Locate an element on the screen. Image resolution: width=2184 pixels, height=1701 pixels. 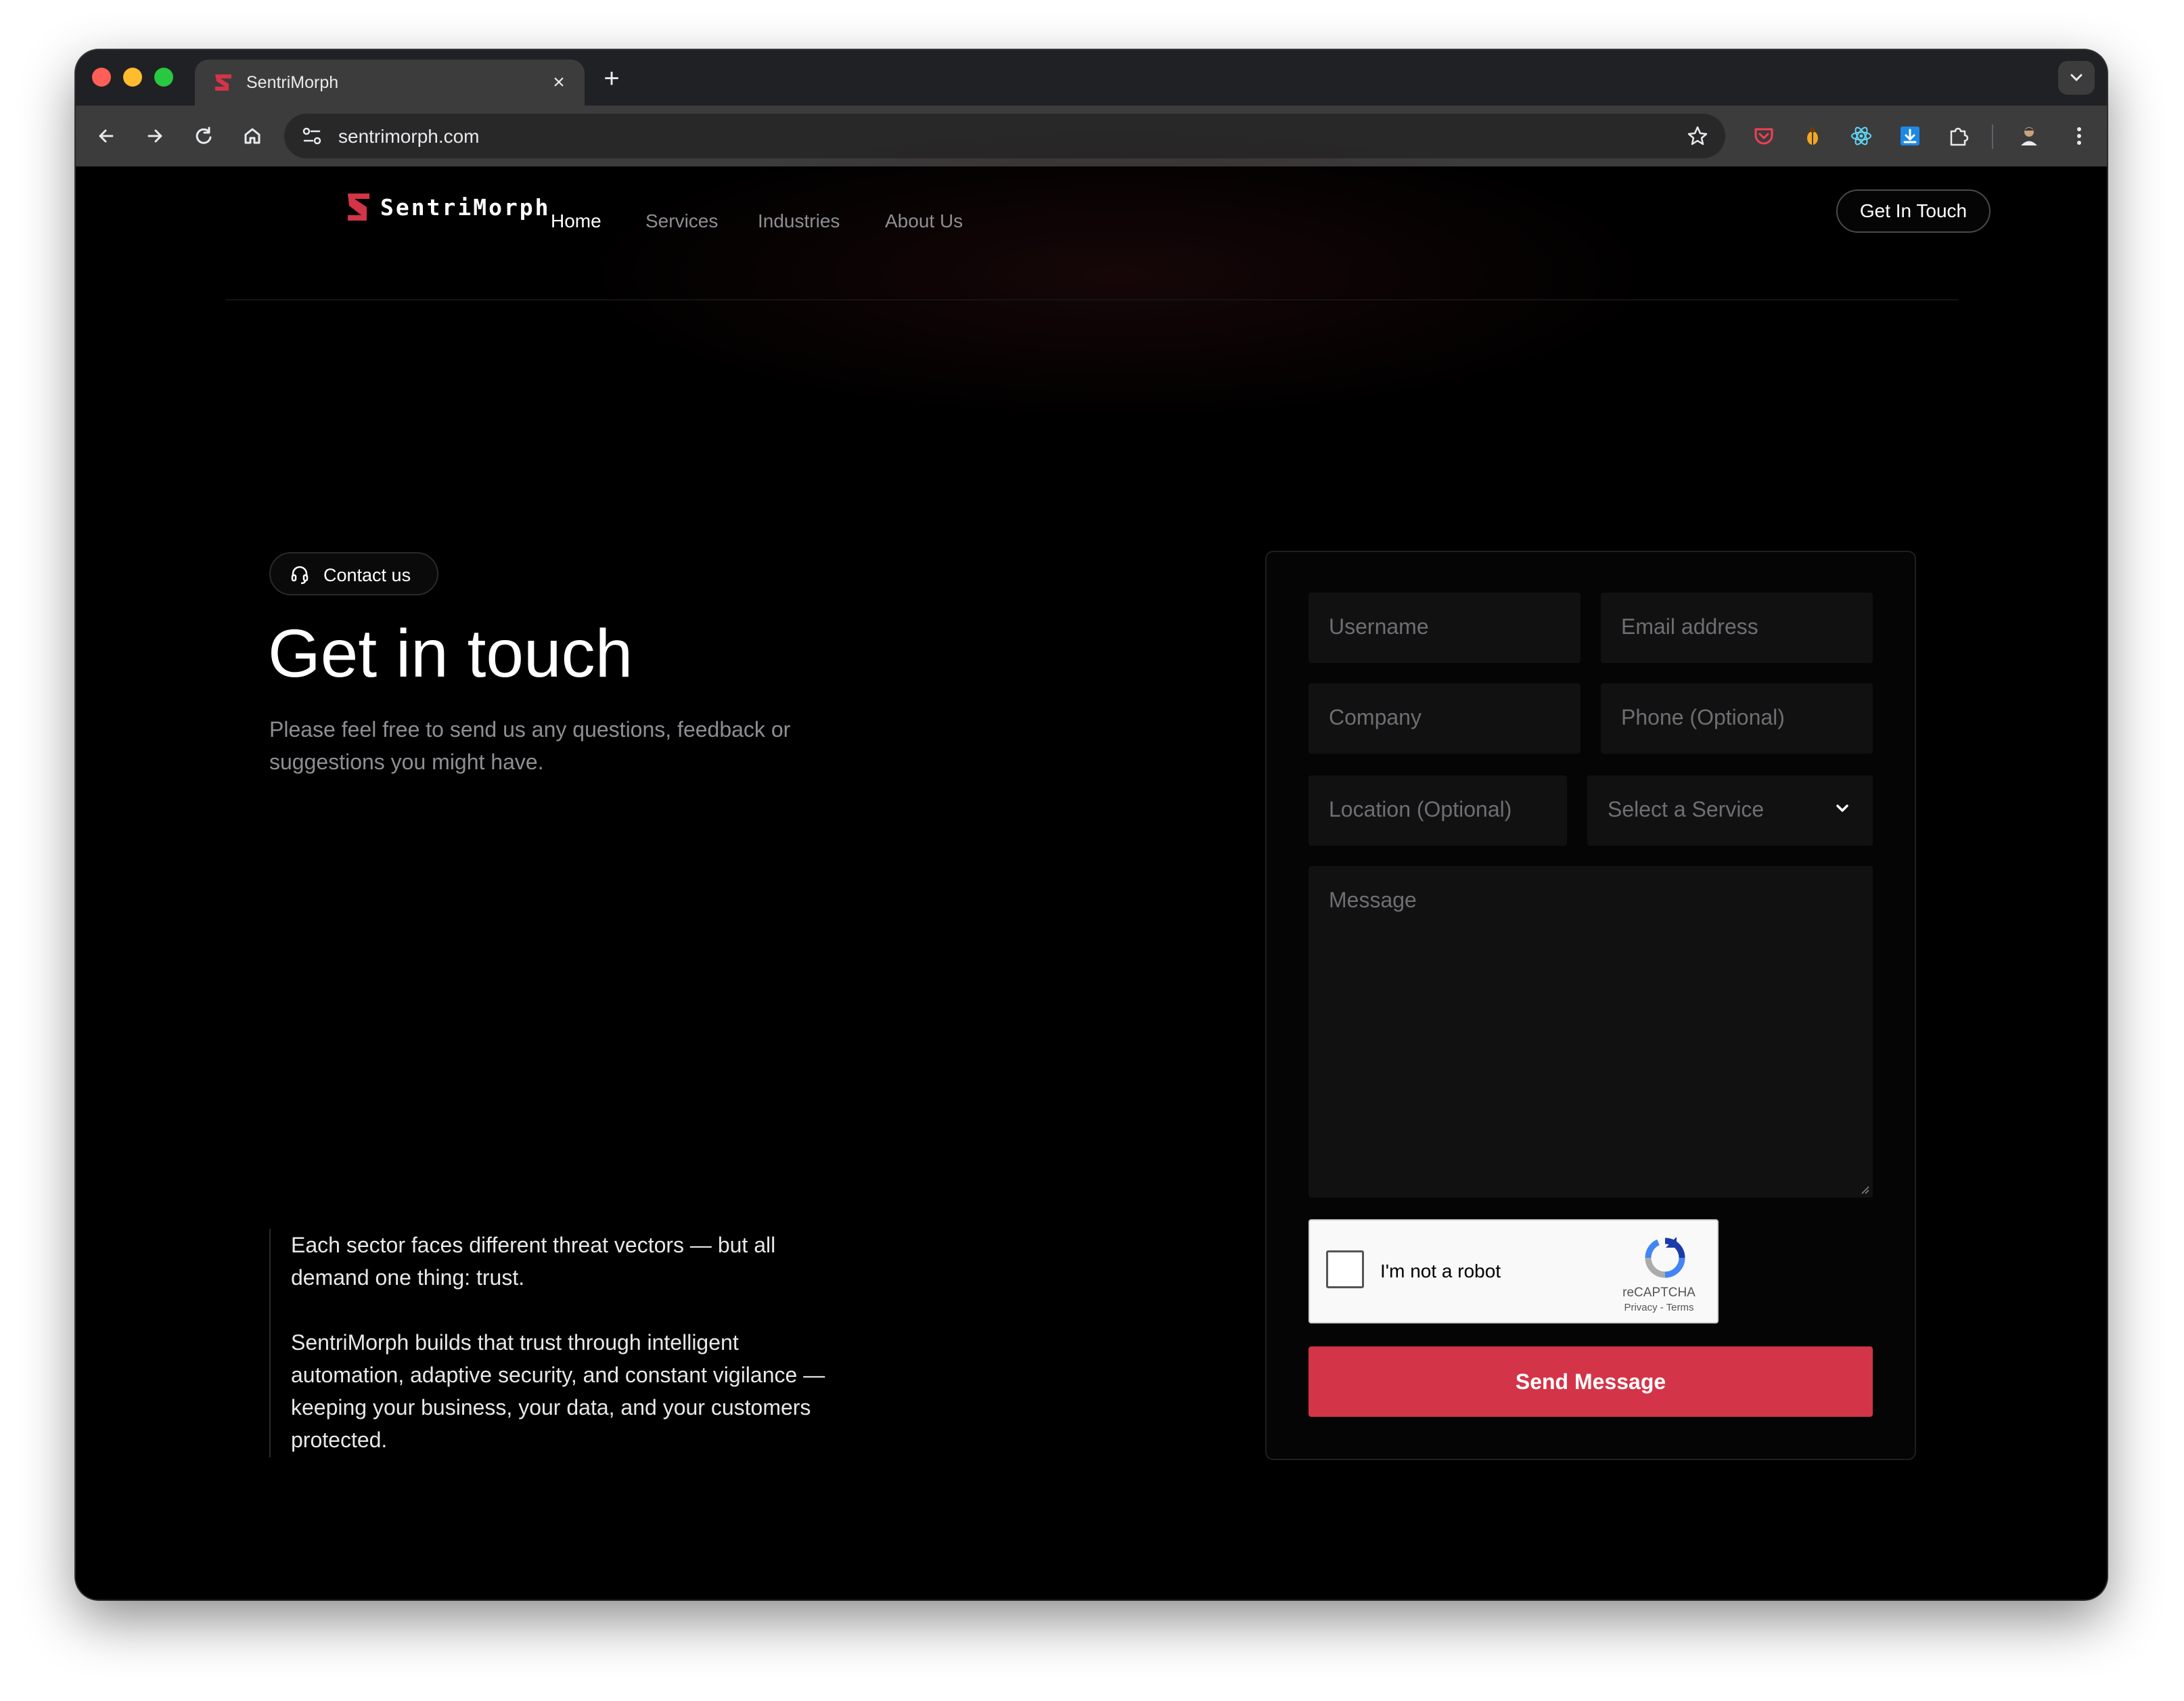
username-field: Username is located at coordinates (1444, 628).